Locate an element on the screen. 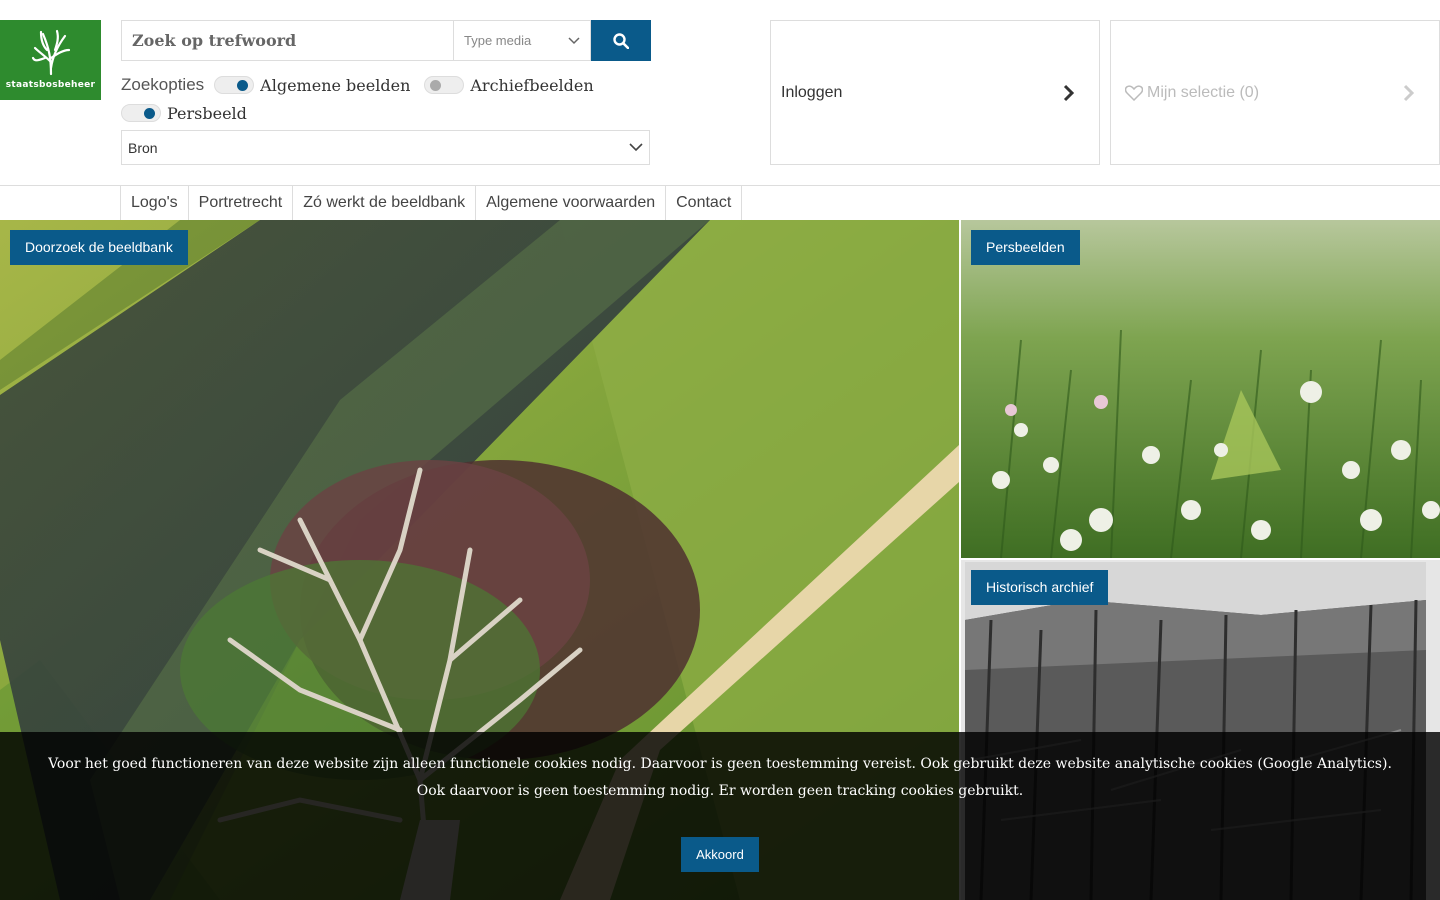 The image size is (1440, 900). search-options-label: Zoekopties is located at coordinates (163, 84).